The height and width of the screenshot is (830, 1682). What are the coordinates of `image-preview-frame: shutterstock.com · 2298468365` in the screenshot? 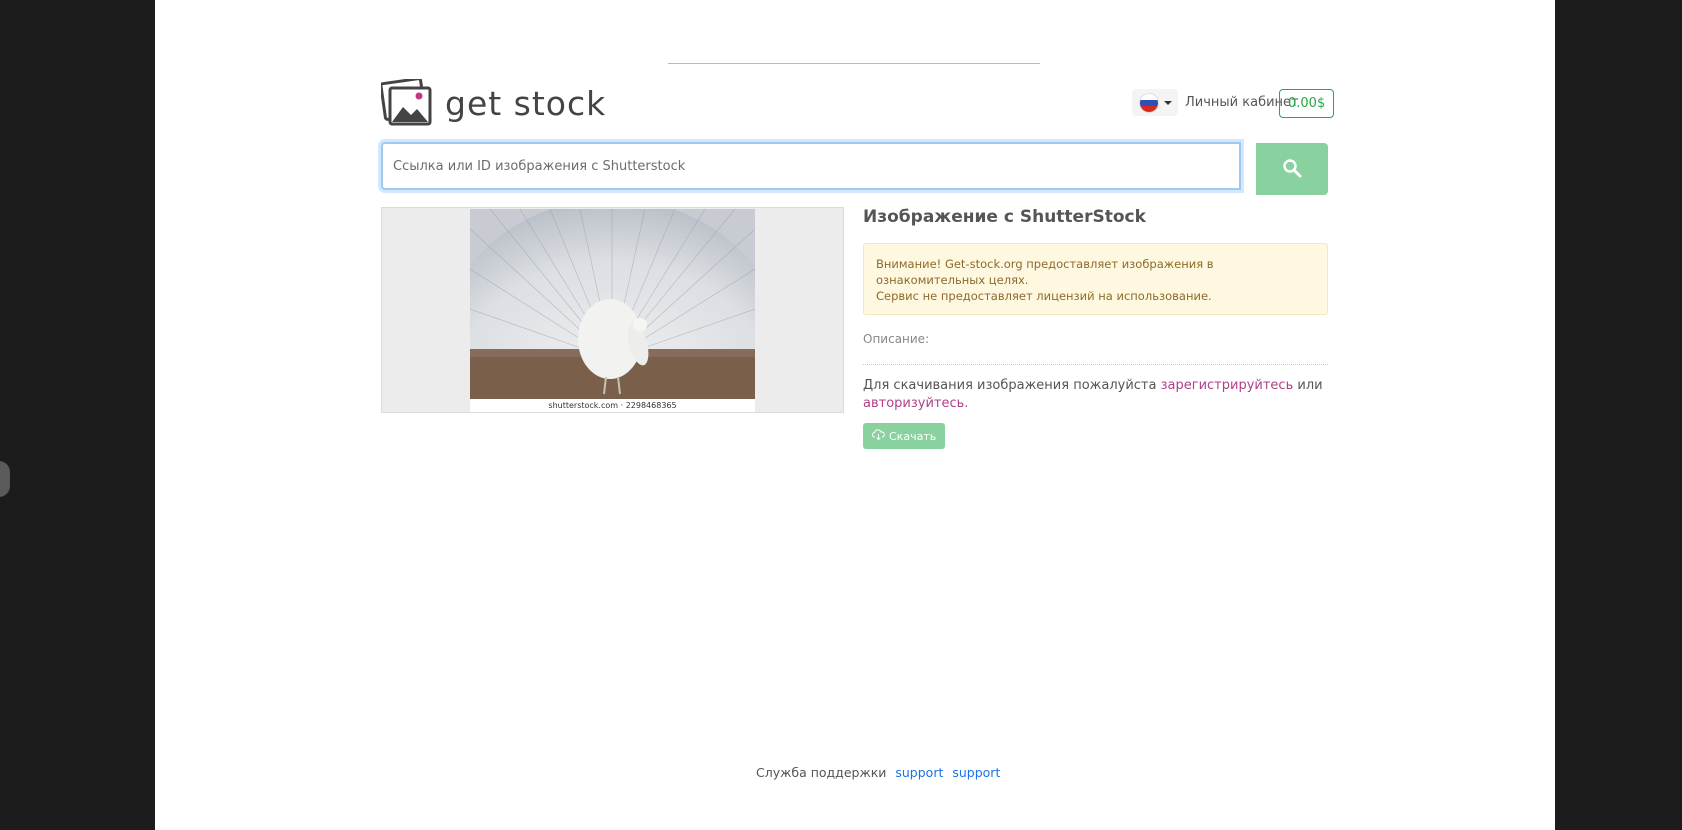 It's located at (612, 310).